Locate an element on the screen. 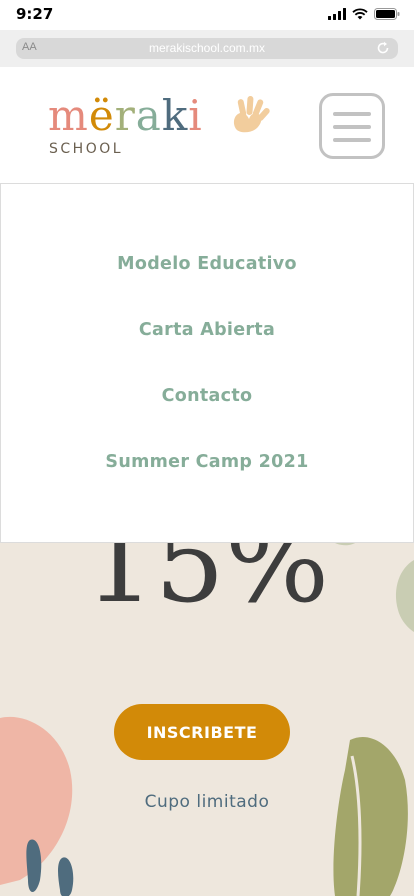 This screenshot has height=896, width=414. logo-wordmark: mëraki is located at coordinates (125, 116).